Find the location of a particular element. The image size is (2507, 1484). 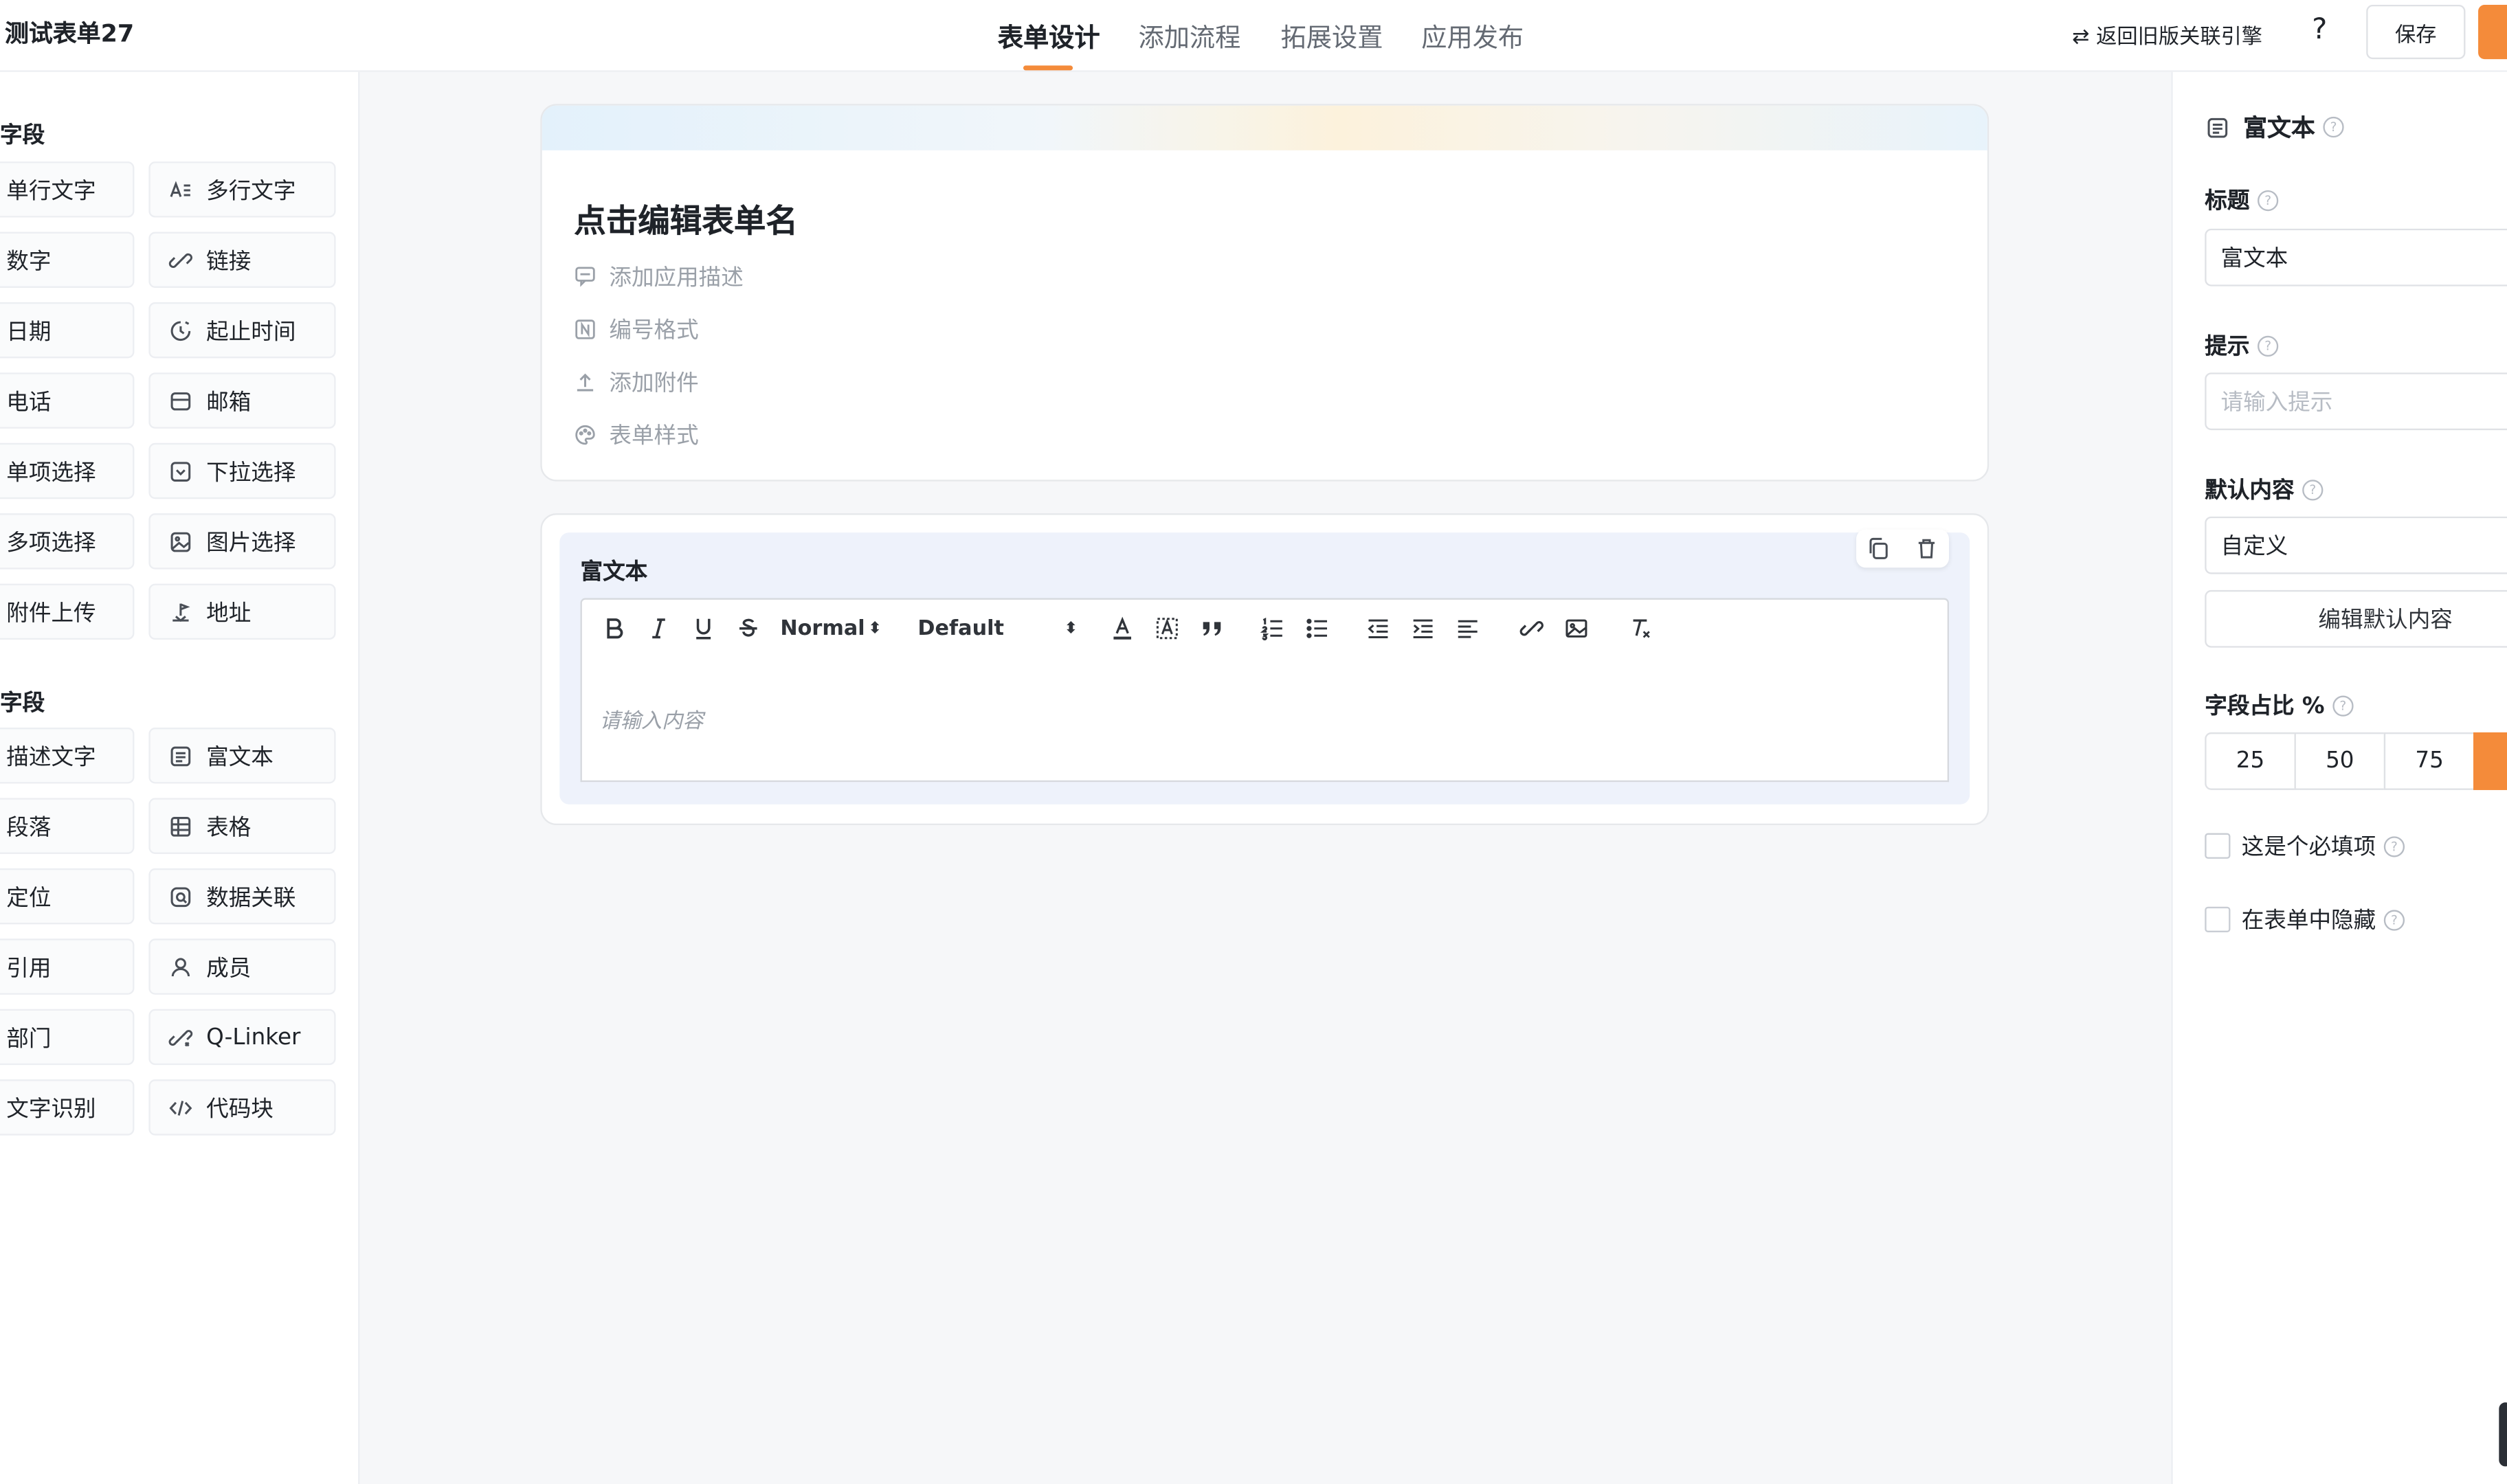

link-icon is located at coordinates (181, 260).